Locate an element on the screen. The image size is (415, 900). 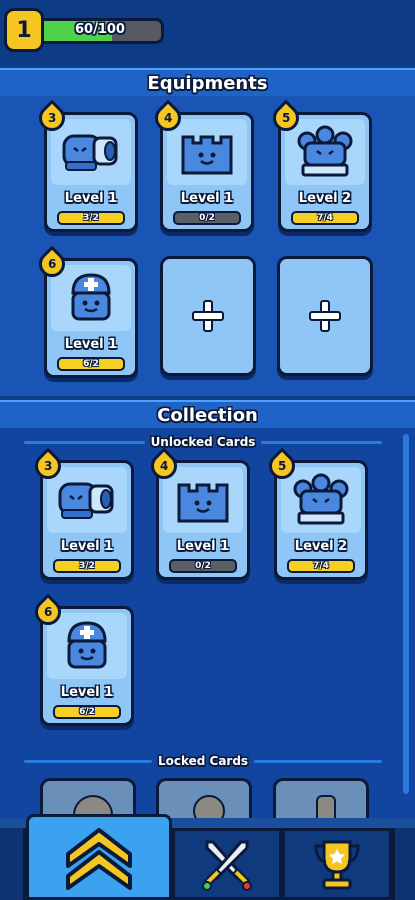
equipped-card-cannon: 3 Level 1 3/2 is located at coordinates (85, 165).